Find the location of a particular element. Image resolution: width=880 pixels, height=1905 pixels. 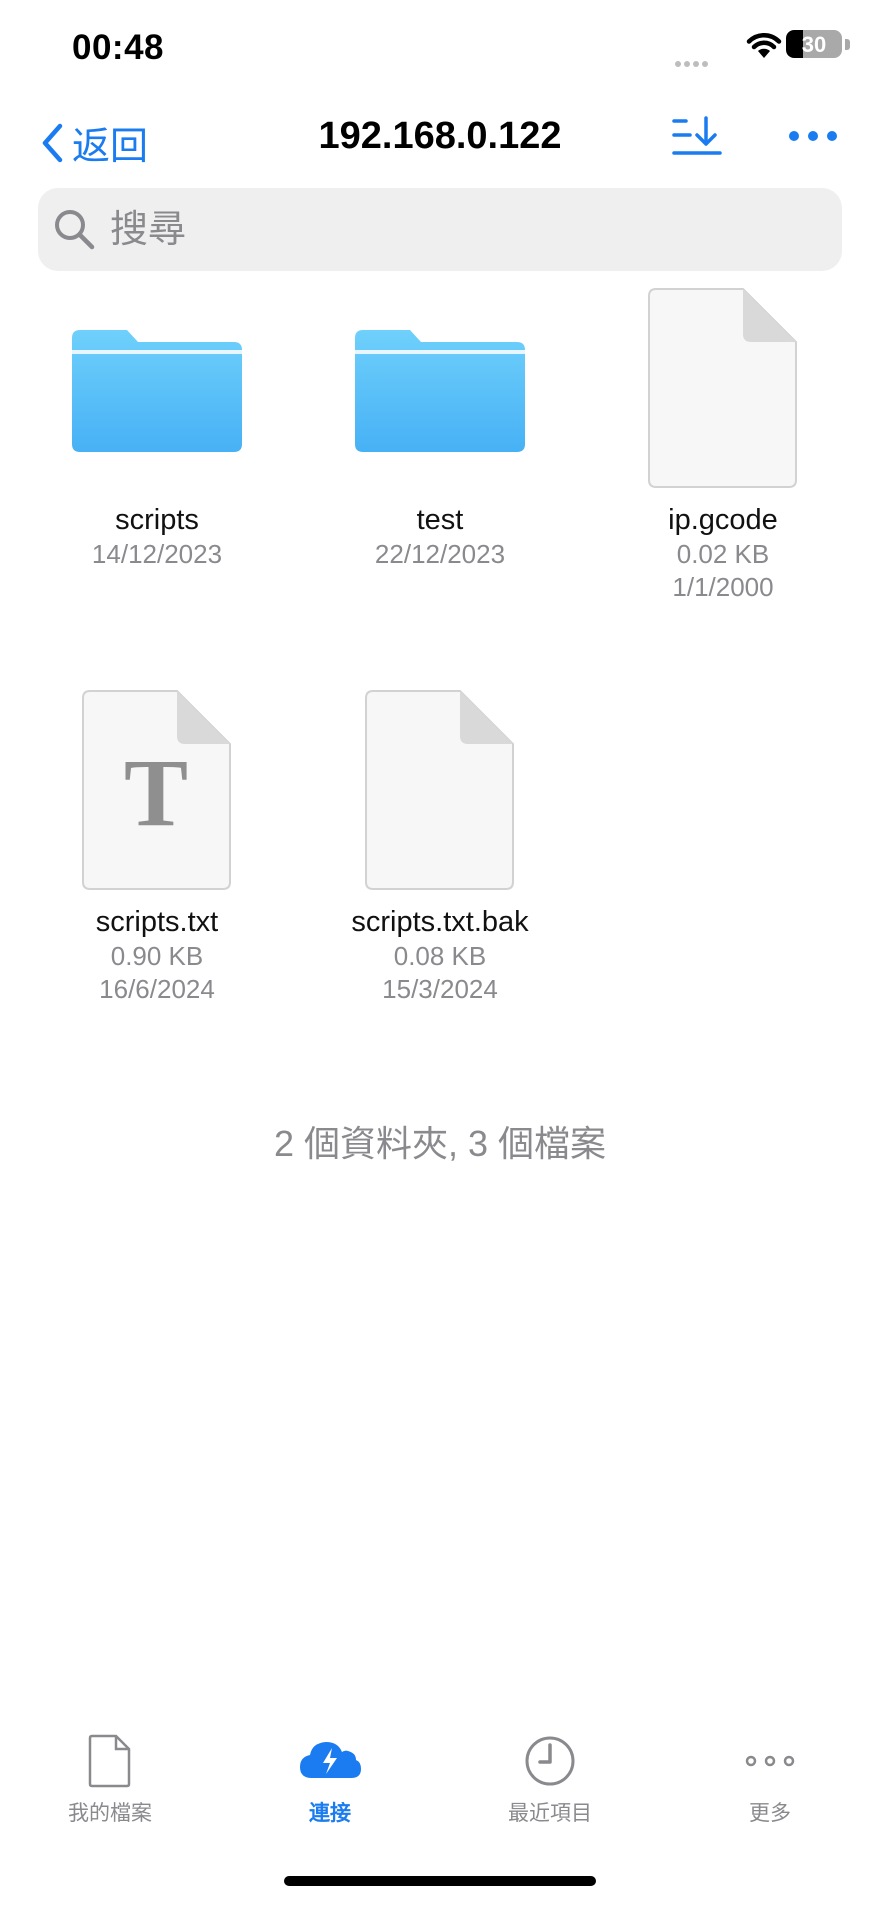

tab-label: 最近項目 is located at coordinates (550, 1813).